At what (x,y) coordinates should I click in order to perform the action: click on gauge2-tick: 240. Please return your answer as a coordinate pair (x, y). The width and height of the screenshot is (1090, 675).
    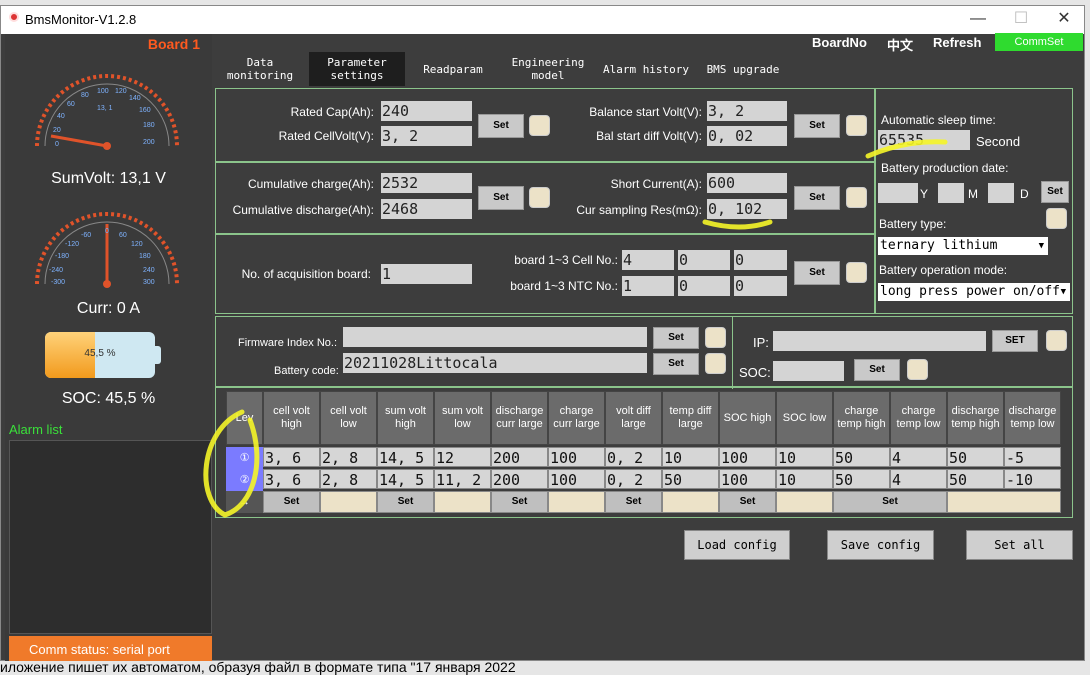
    Looking at the image, I should click on (149, 270).